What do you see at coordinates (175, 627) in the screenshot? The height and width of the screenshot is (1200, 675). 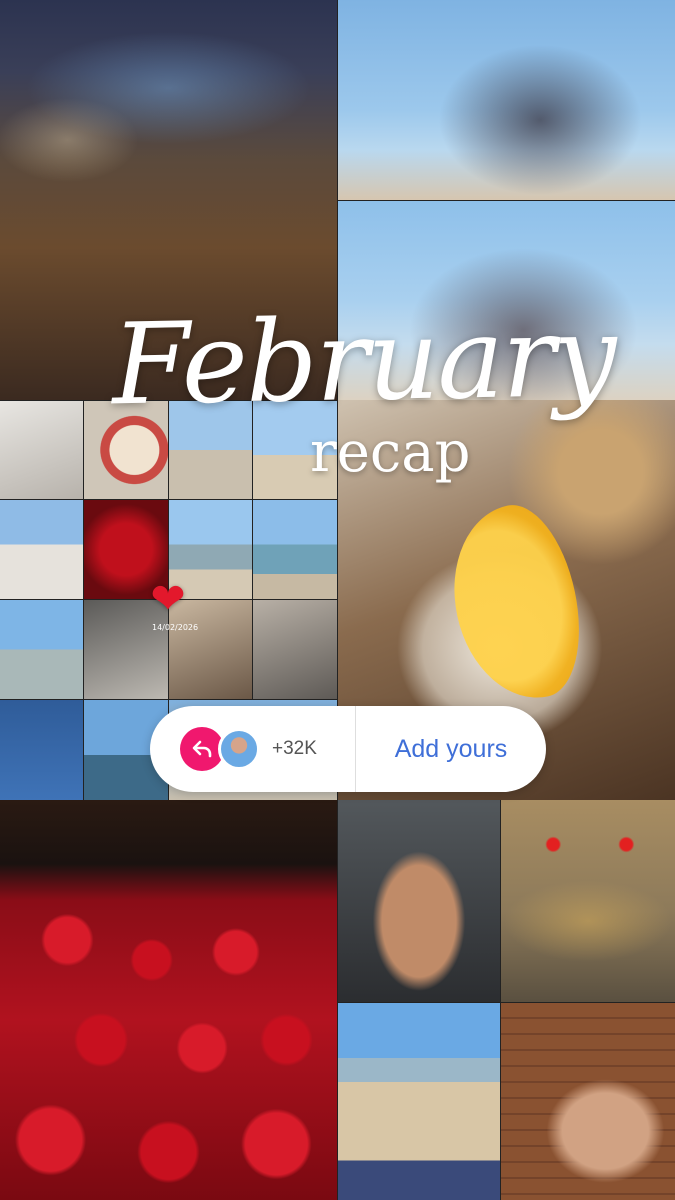 I see `date-stamp: 14/02/2026` at bounding box center [175, 627].